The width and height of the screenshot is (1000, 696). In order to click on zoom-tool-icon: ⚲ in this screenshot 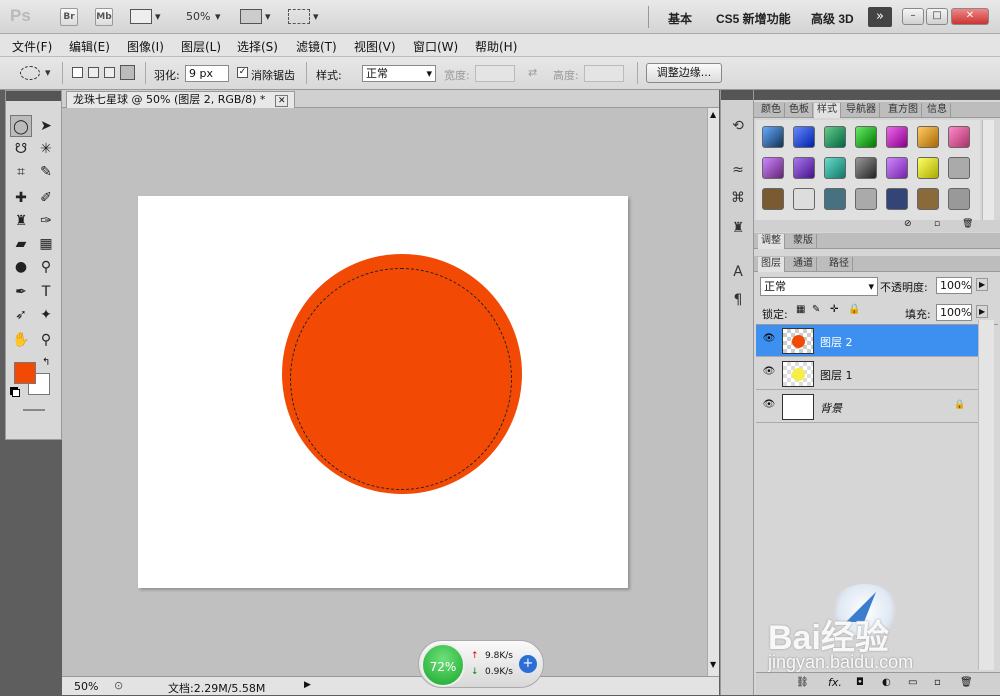, I will do `click(46, 340)`.